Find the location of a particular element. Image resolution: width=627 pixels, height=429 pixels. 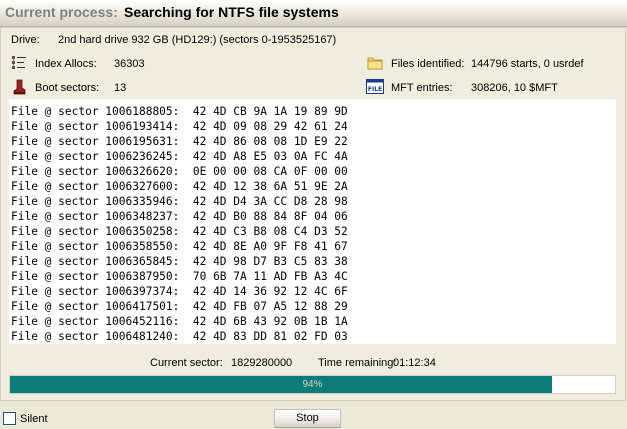

index-allocs-value: 36303 is located at coordinates (129, 64).